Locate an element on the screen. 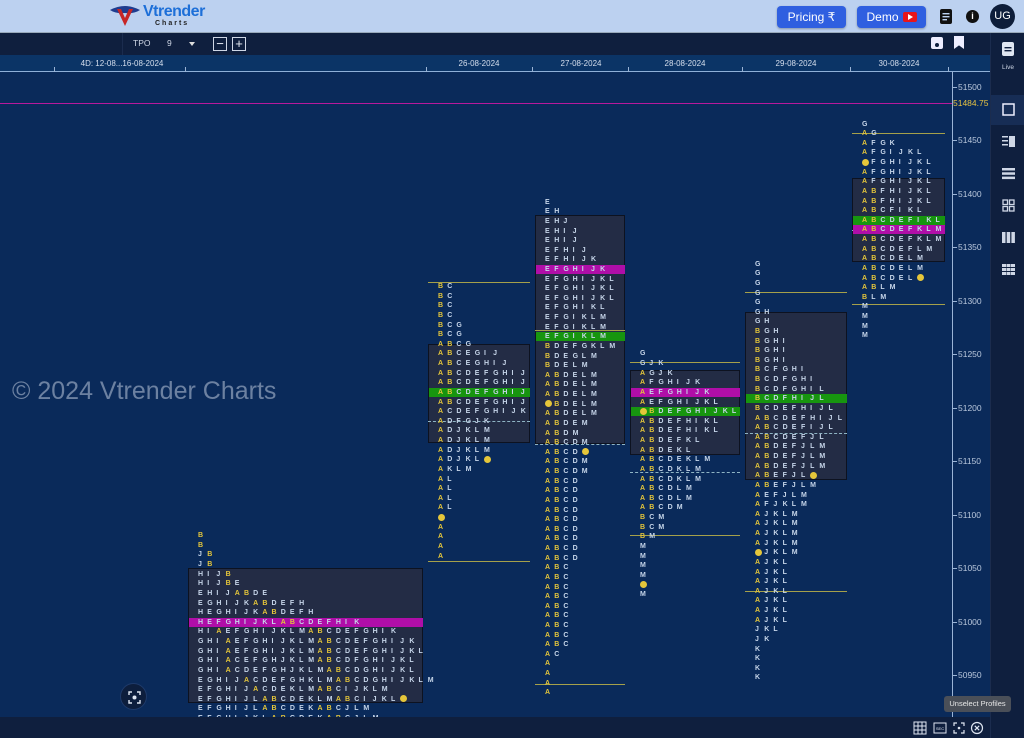 The width and height of the screenshot is (1024, 738). tpo-row: AFGK is located at coordinates (899, 143).